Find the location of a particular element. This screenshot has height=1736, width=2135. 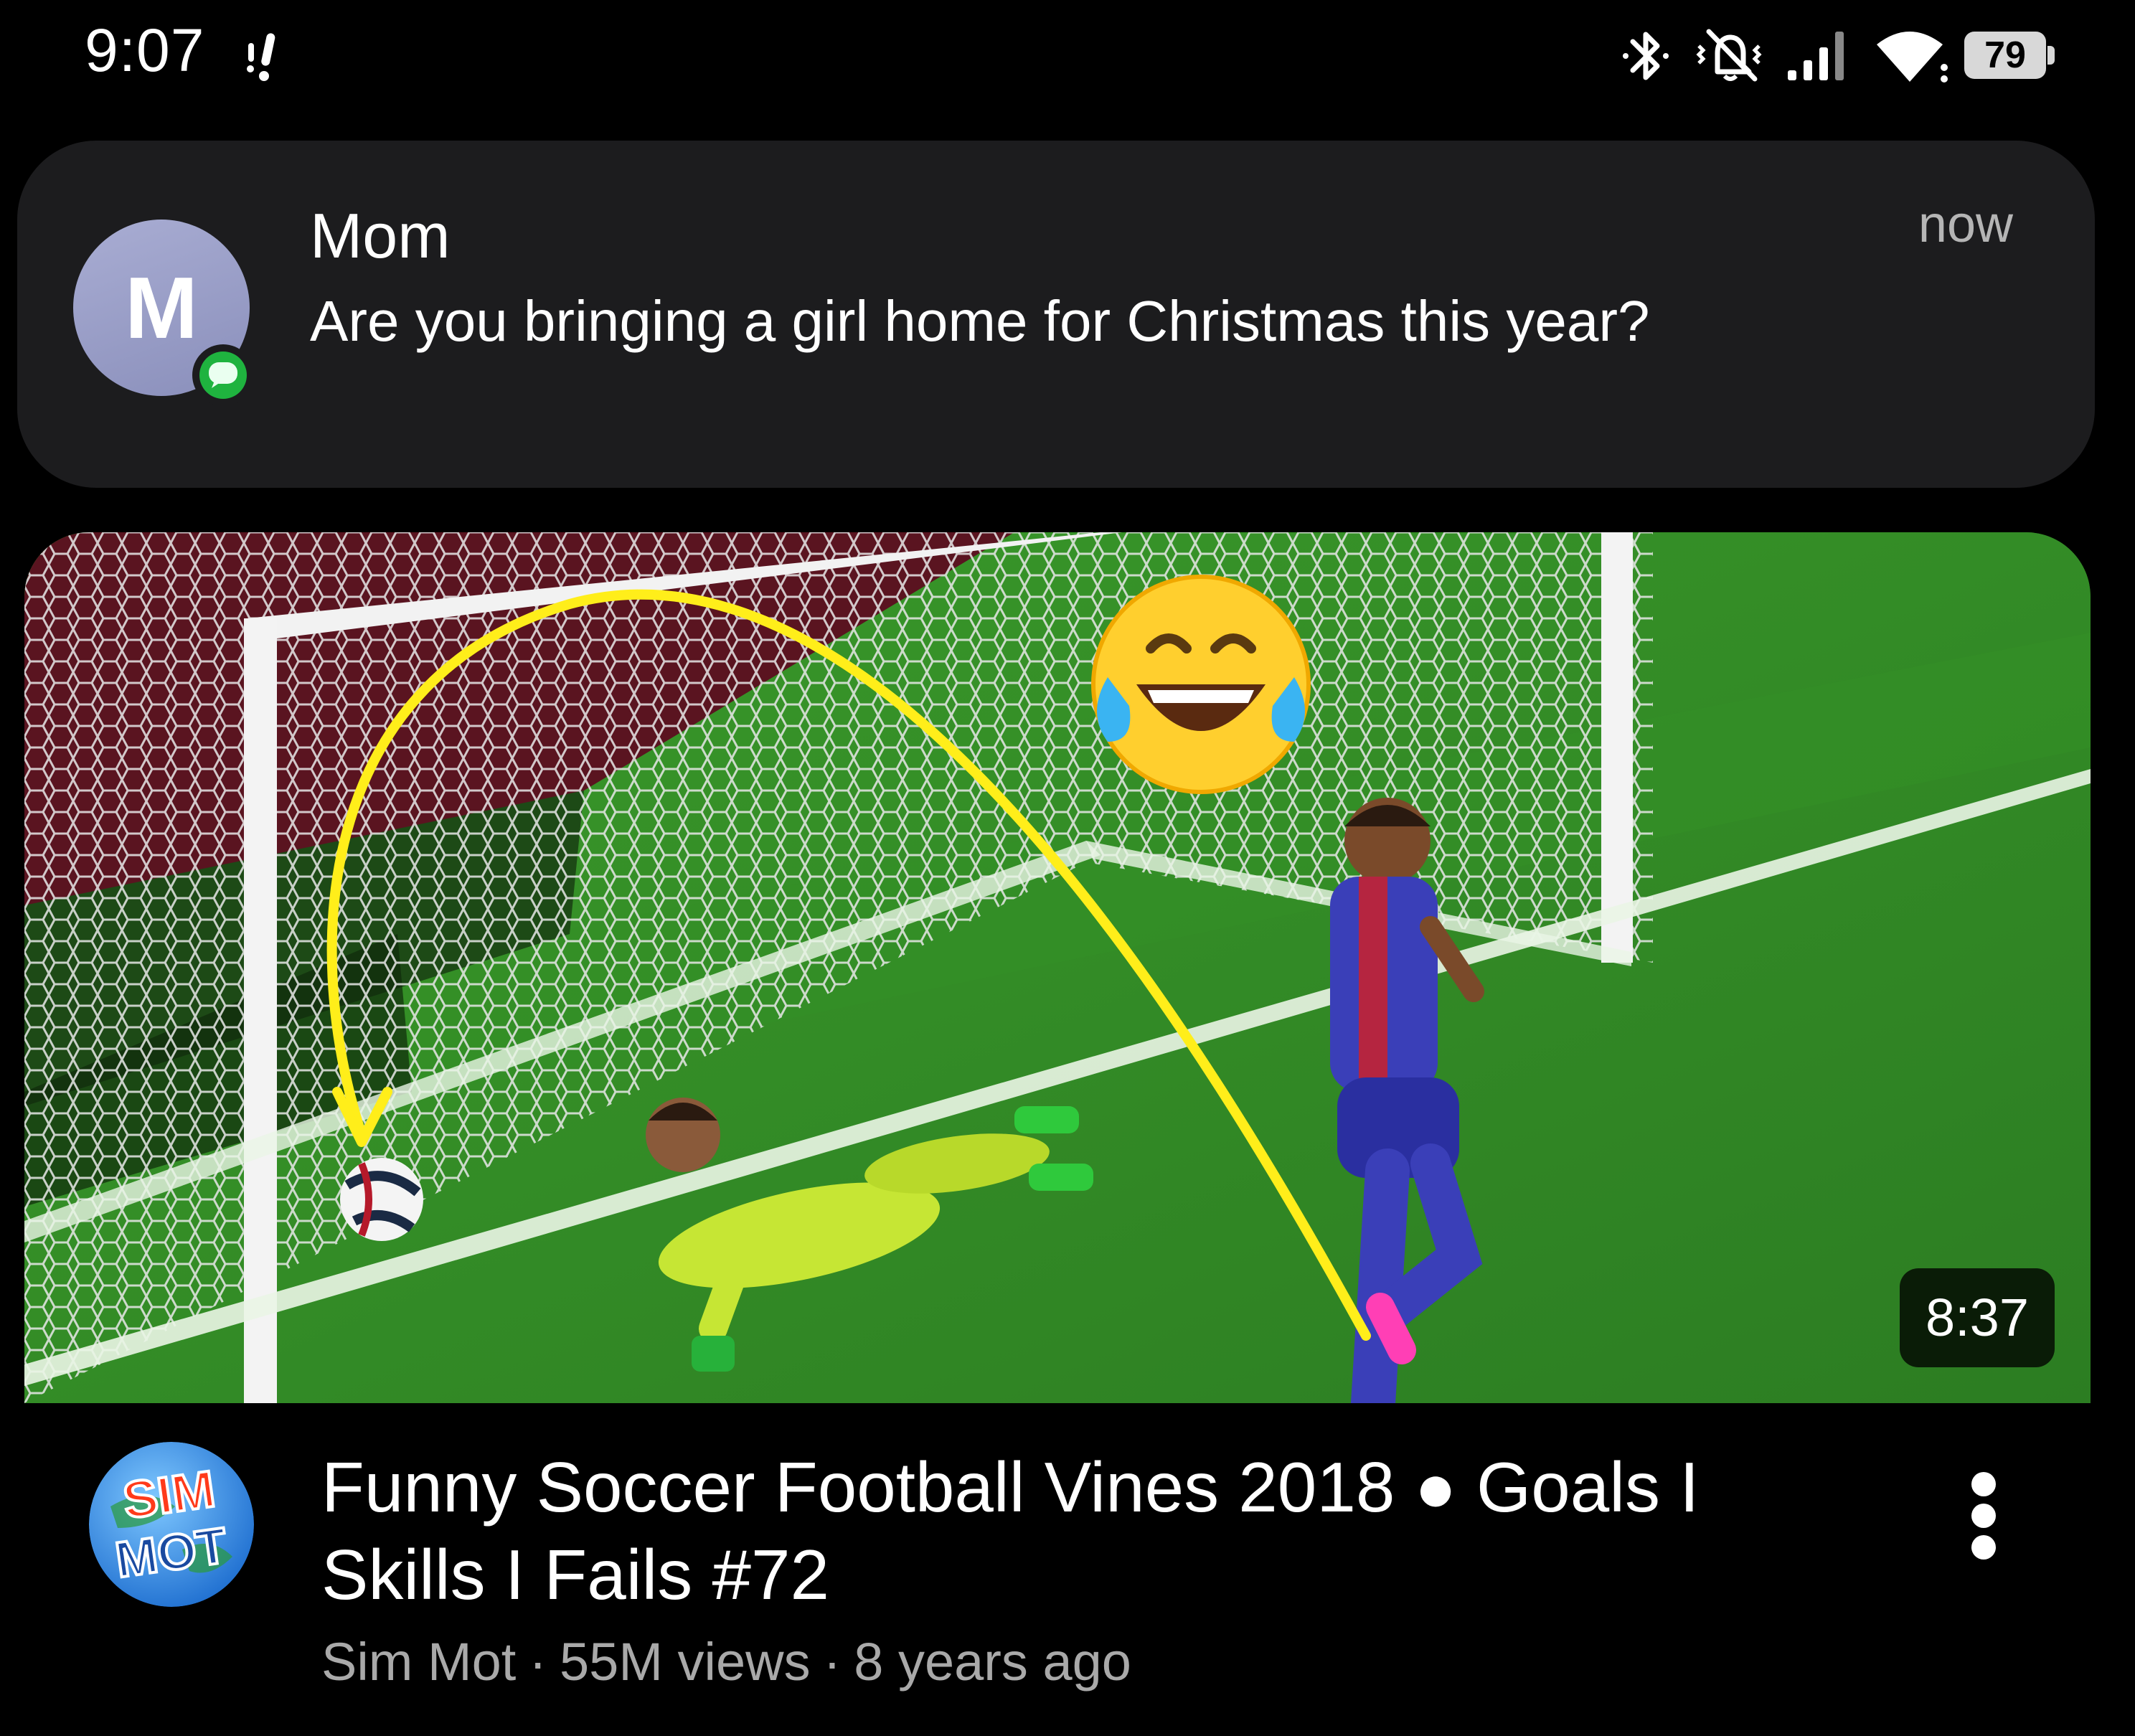

channel-name: Sim Mot is located at coordinates (418, 1662).